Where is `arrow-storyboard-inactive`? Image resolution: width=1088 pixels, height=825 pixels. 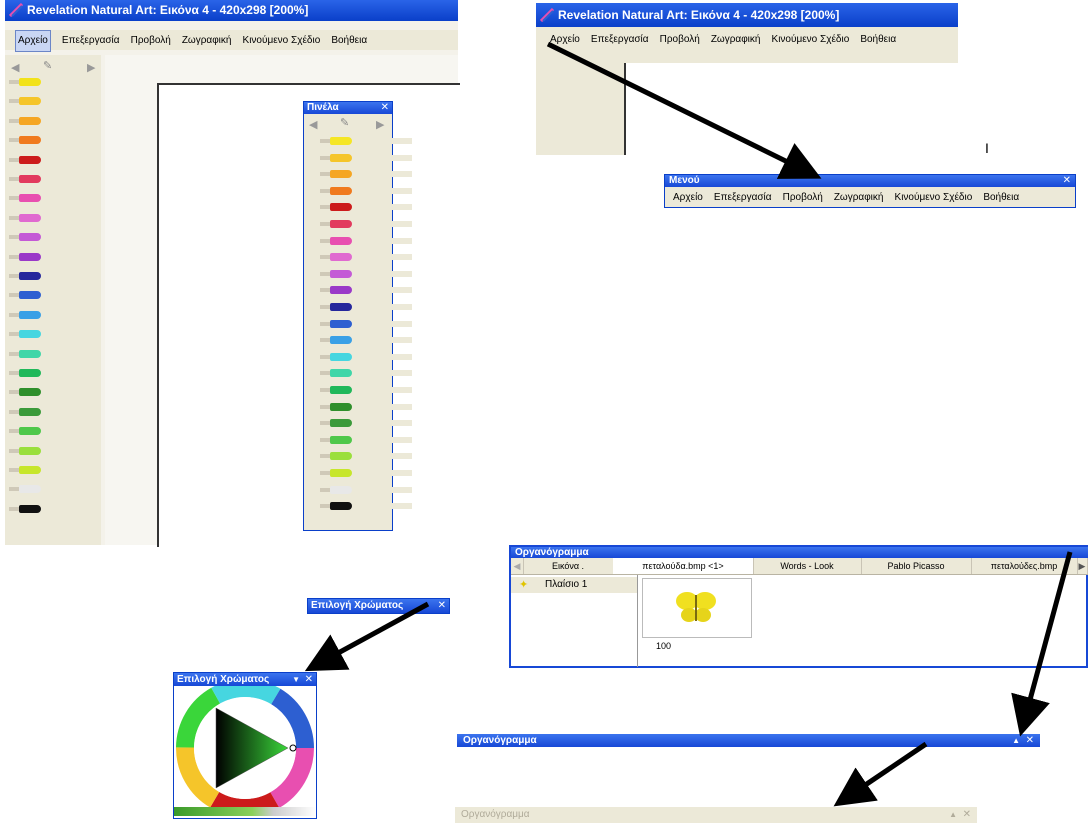
arrow-storyboard-inactive is located at coordinates (880, 774).